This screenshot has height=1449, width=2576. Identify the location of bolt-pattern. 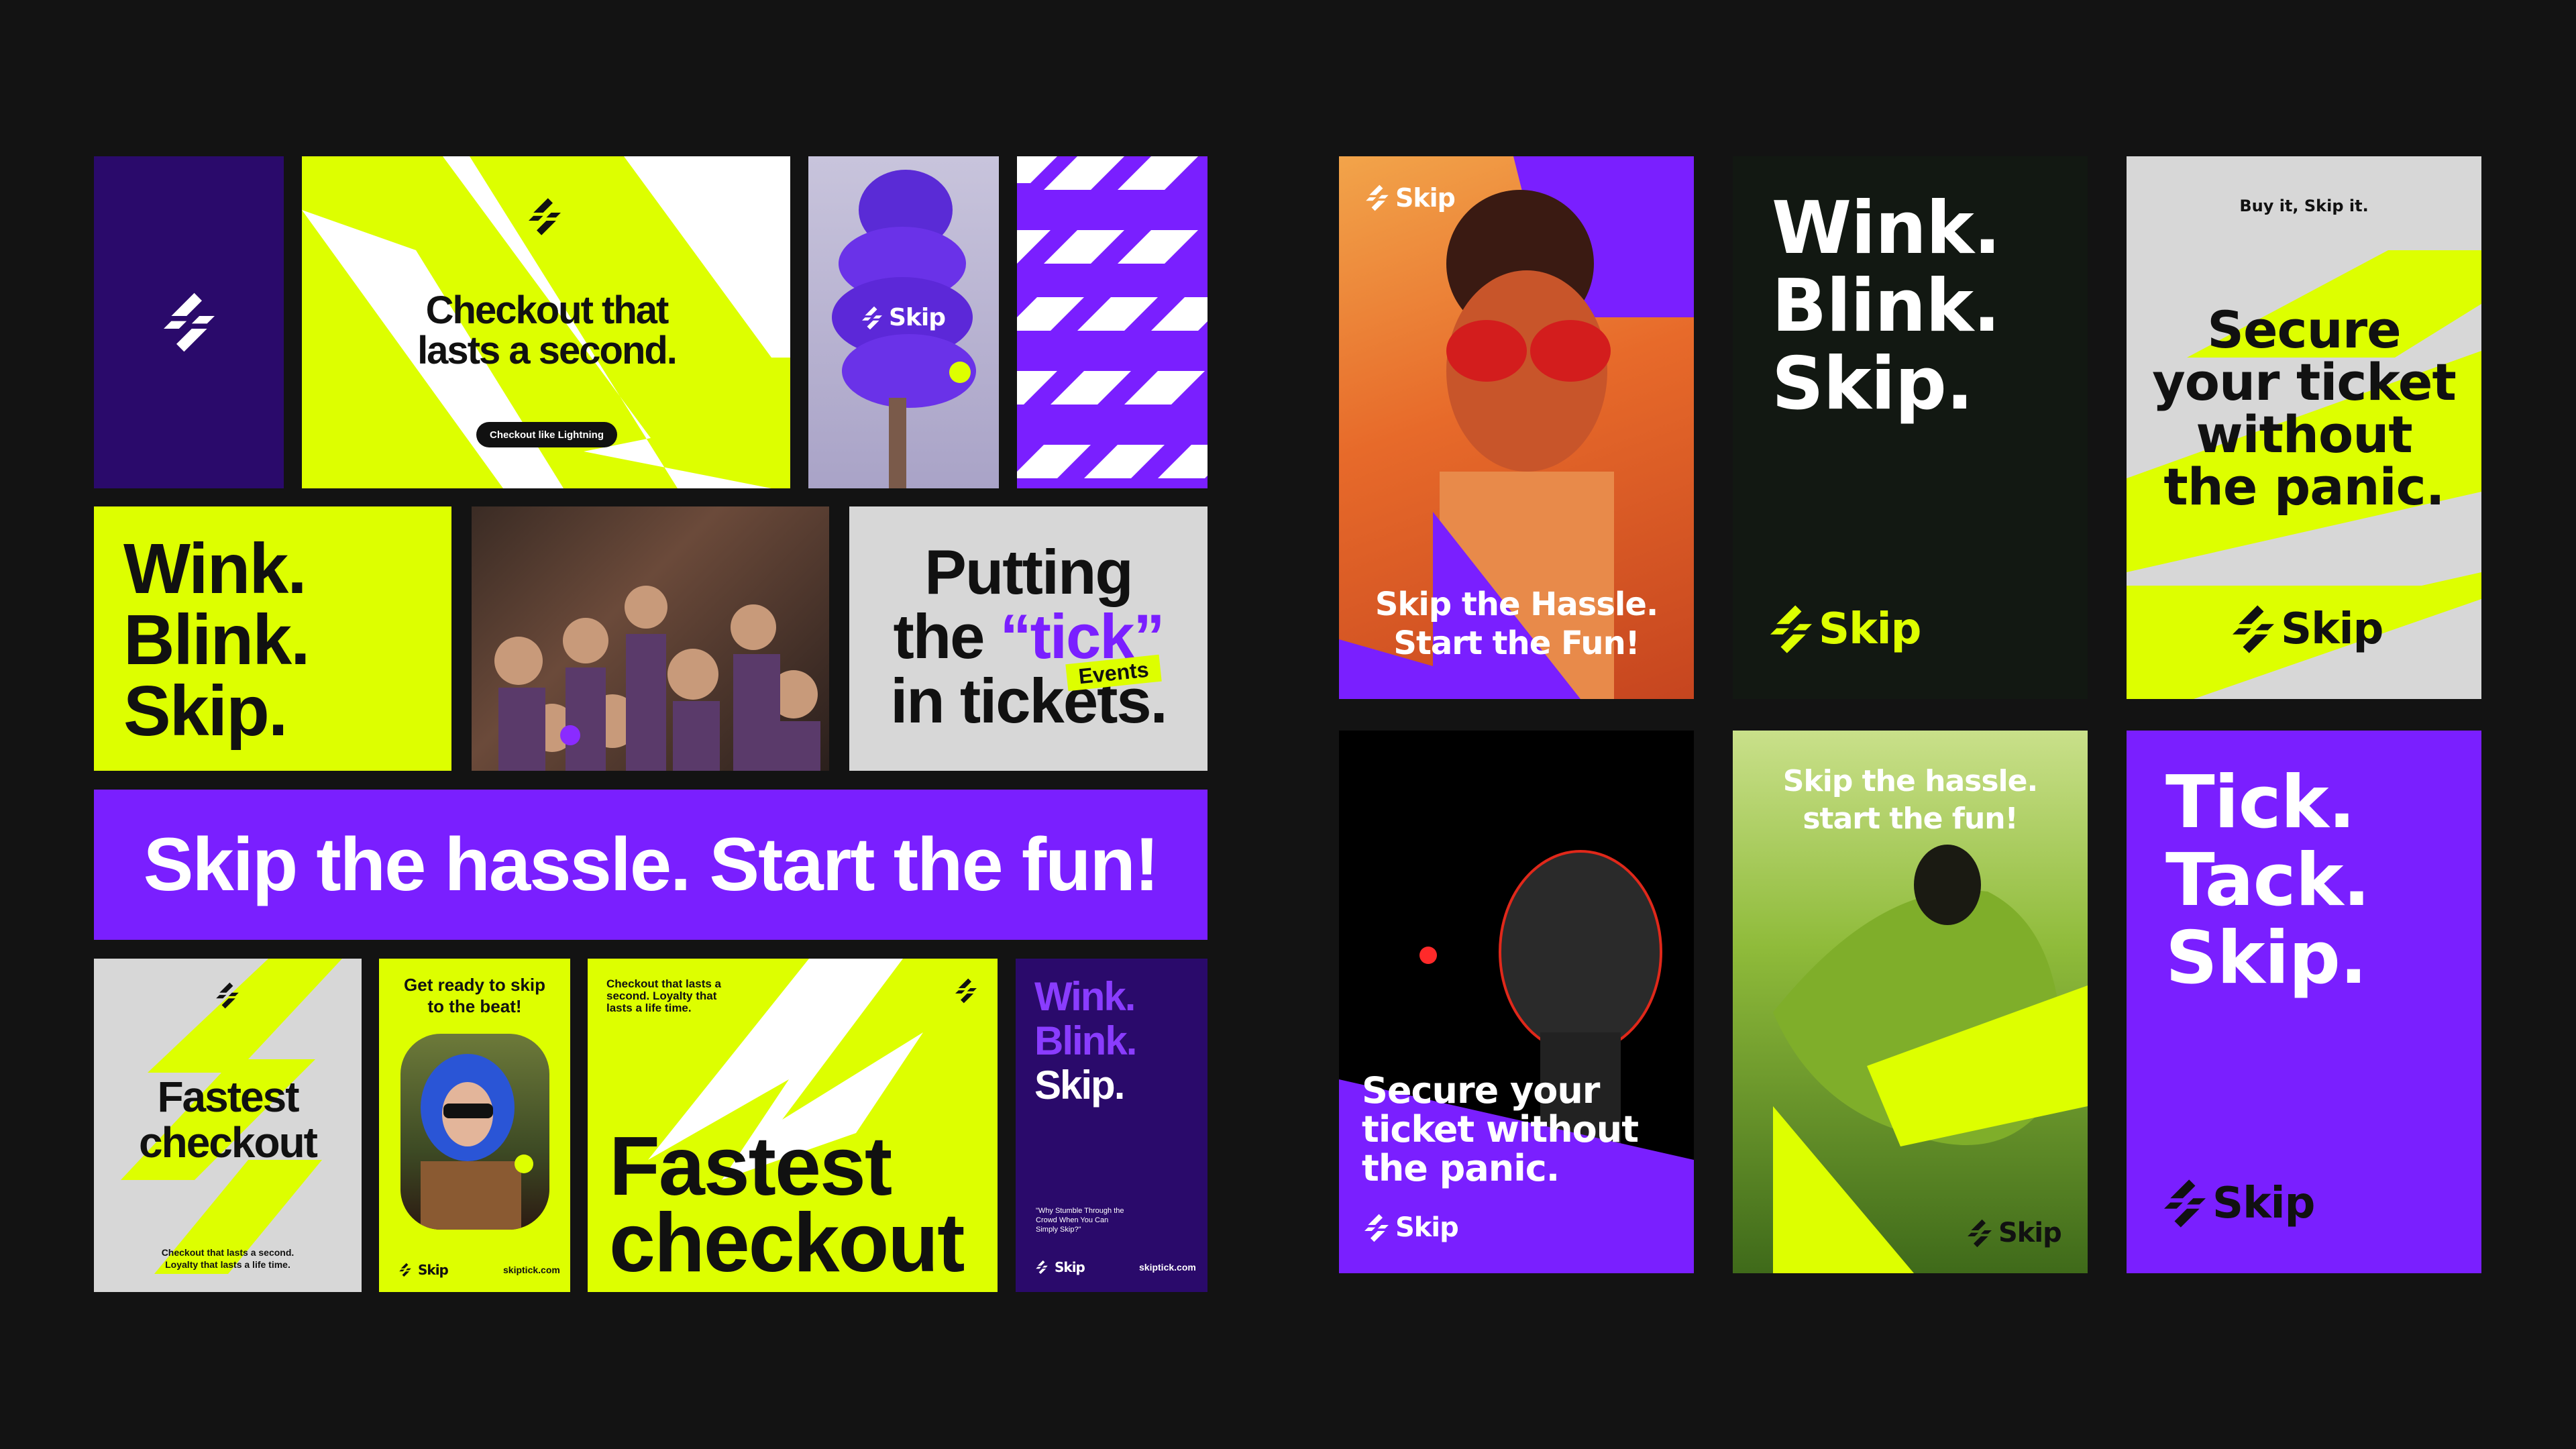
(1112, 317).